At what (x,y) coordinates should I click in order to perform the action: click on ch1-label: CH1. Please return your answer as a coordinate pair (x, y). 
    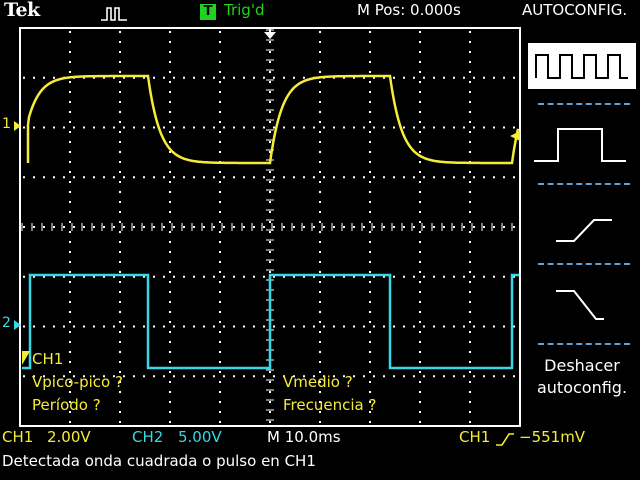
    Looking at the image, I should click on (18, 437).